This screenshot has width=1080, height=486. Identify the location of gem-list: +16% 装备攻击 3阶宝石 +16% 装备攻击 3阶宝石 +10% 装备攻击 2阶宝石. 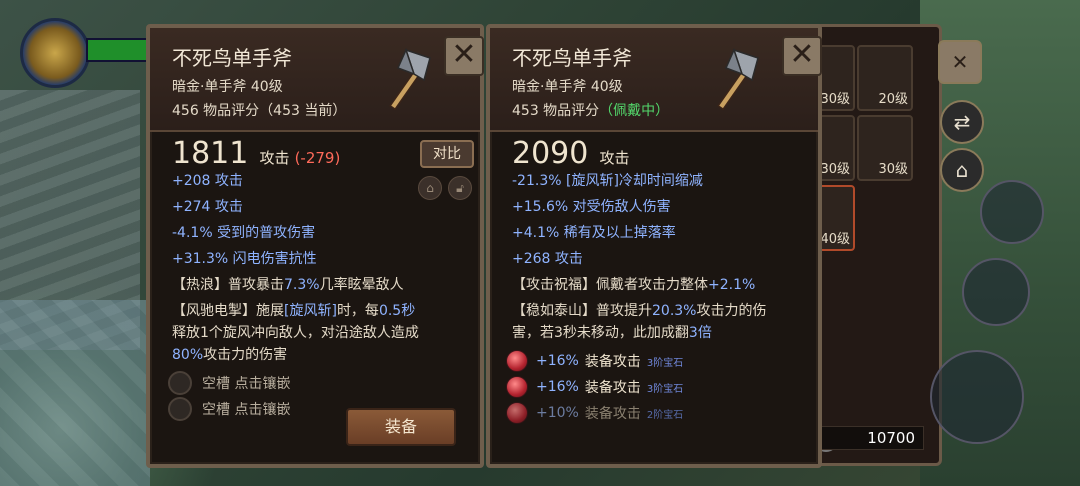
(594, 387).